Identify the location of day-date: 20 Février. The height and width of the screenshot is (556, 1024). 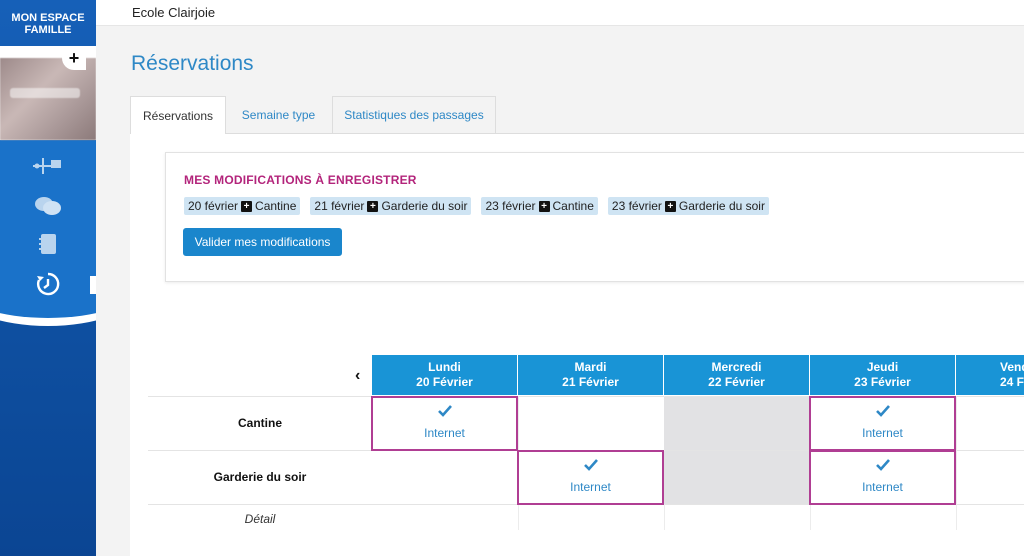
(444, 382).